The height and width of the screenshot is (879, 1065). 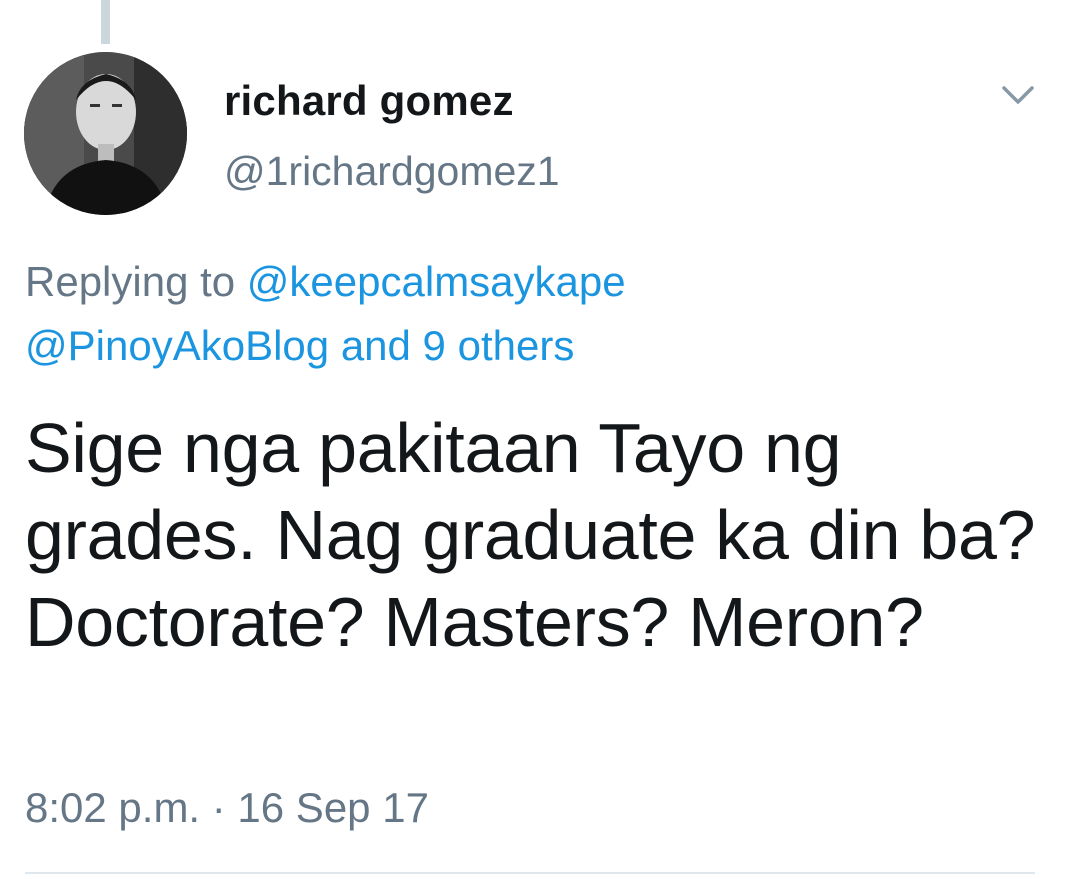 I want to click on and-others-link: and 9 others, so click(x=458, y=345).